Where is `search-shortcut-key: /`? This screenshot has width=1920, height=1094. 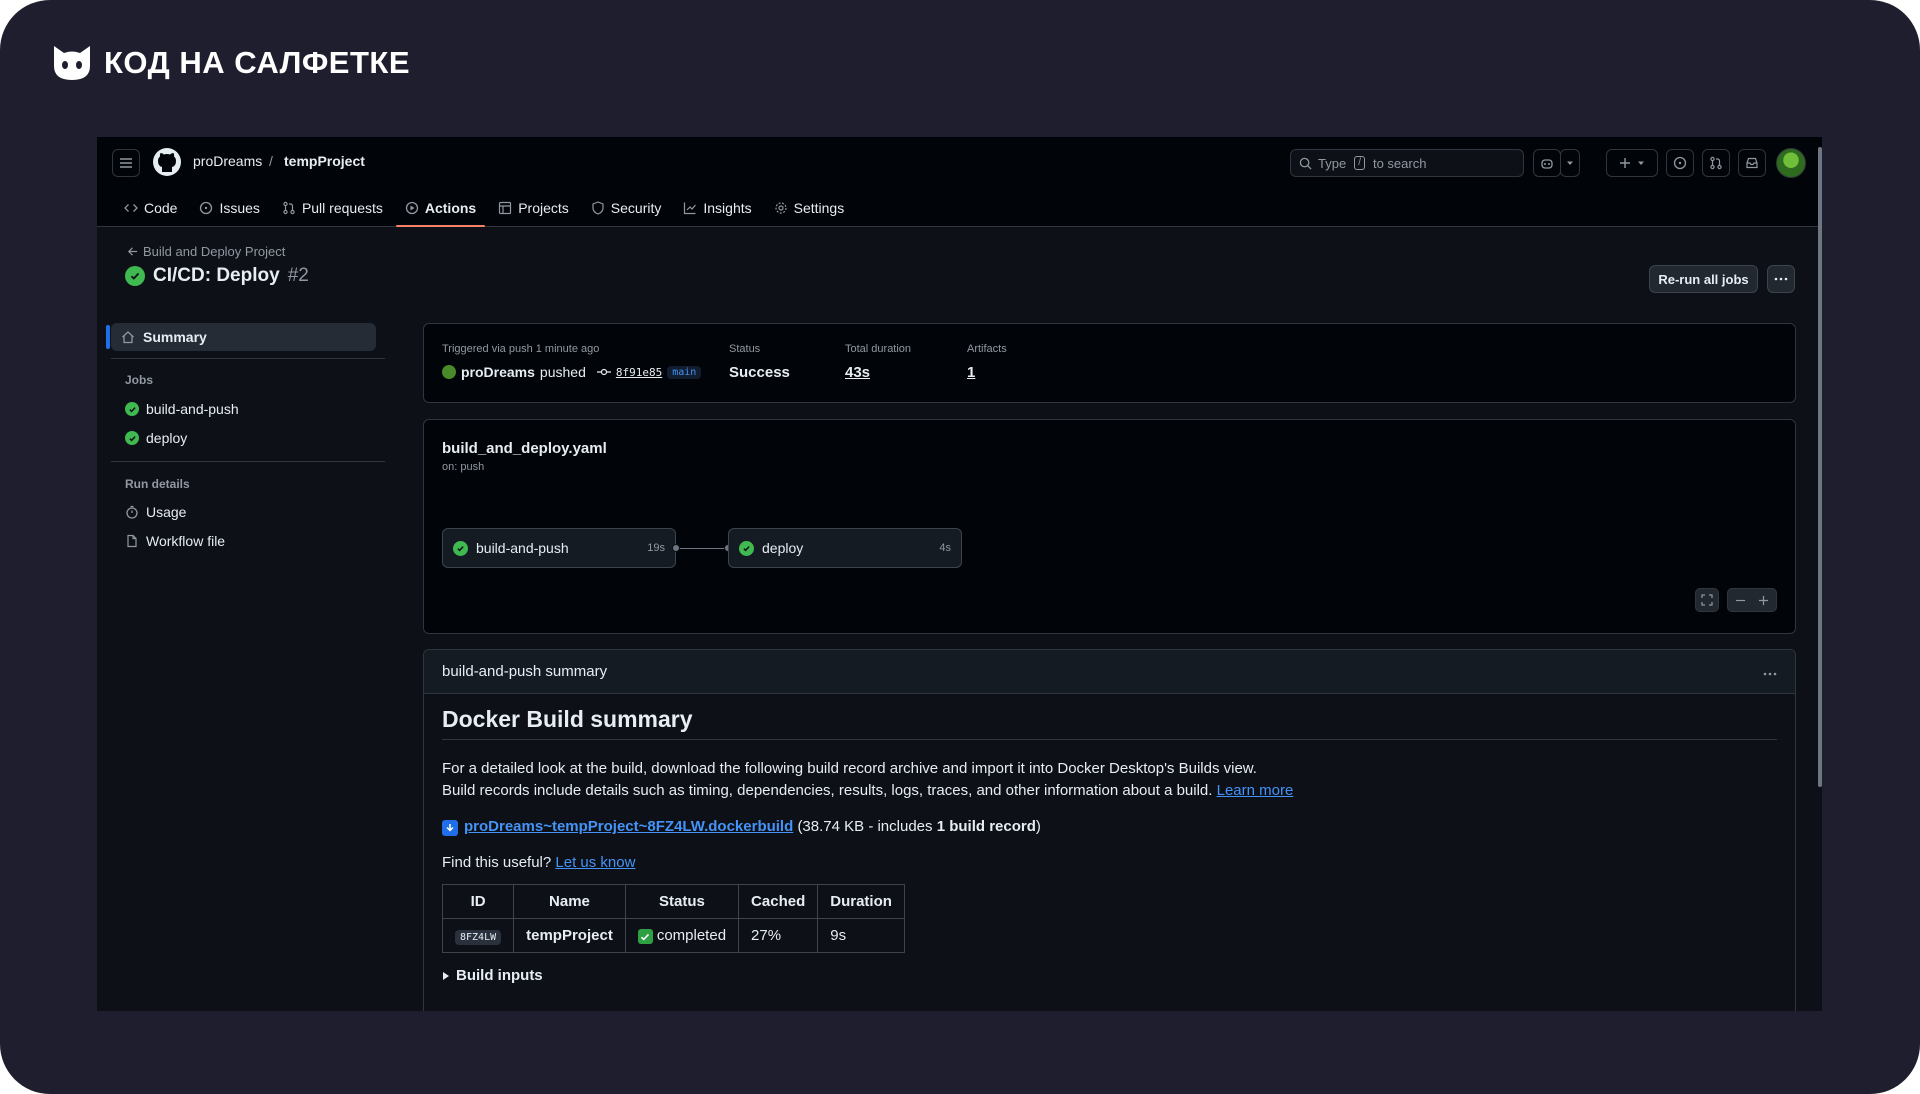
search-shortcut-key: / is located at coordinates (1359, 163).